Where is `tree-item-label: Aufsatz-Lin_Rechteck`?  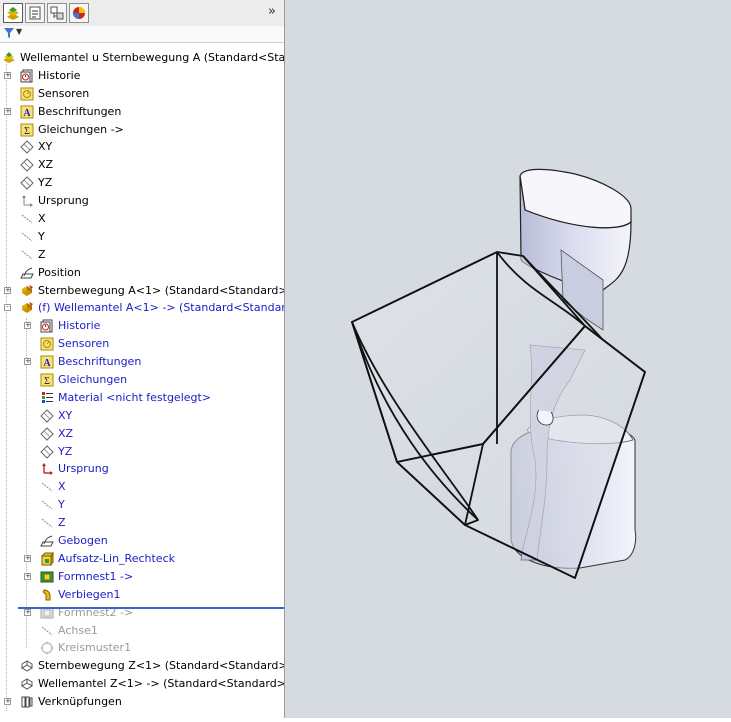
tree-item-label: Aufsatz-Lin_Rechteck is located at coordinates (116, 558).